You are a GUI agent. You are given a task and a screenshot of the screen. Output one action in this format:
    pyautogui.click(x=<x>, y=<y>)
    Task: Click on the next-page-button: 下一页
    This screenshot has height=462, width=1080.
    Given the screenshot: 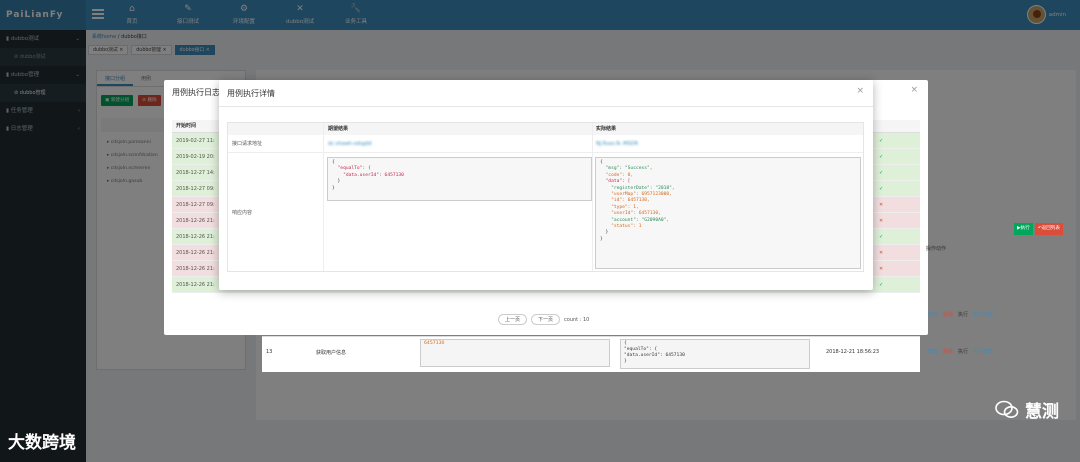 What is the action you would take?
    pyautogui.click(x=546, y=319)
    